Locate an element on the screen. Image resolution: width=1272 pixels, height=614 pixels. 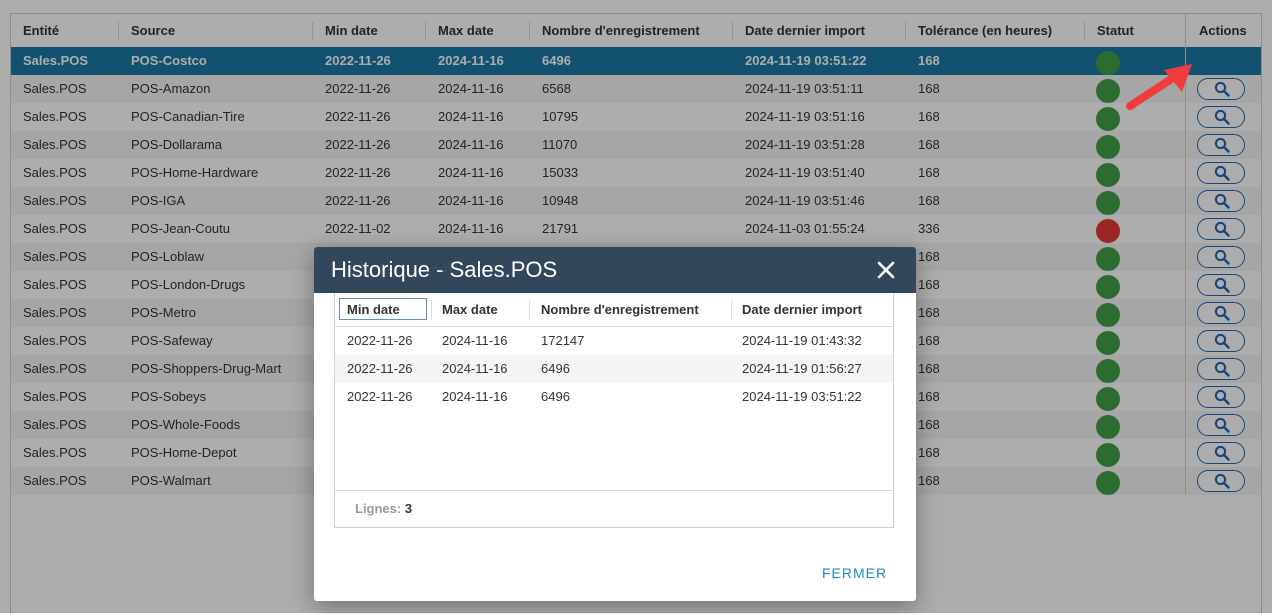
history-cell-count: 172147 is located at coordinates (563, 340).